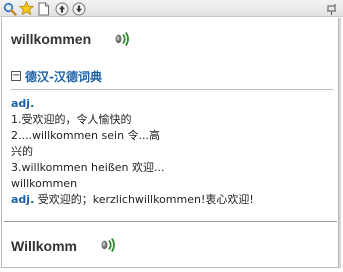 The width and height of the screenshot is (343, 272). I want to click on page-icon, so click(43, 8).